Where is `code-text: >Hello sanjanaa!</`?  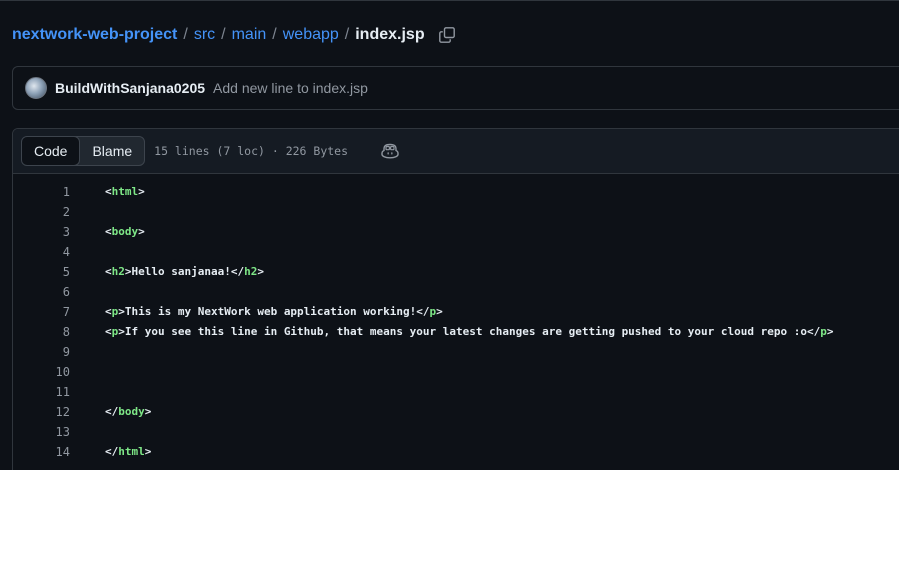 code-text: >Hello sanjanaa!</ is located at coordinates (184, 271).